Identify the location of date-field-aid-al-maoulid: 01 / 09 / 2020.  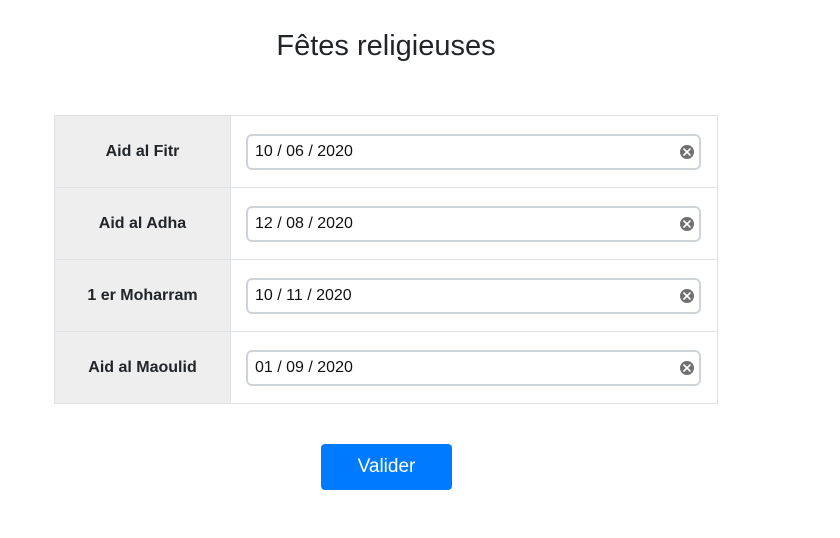
(473, 367).